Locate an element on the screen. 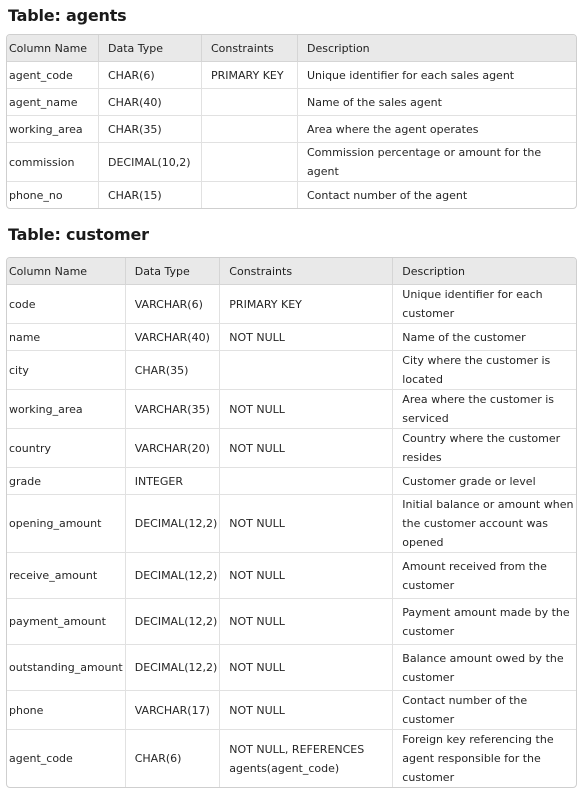 The height and width of the screenshot is (788, 585). description-cell: Country where the customer resides is located at coordinates (484, 448).